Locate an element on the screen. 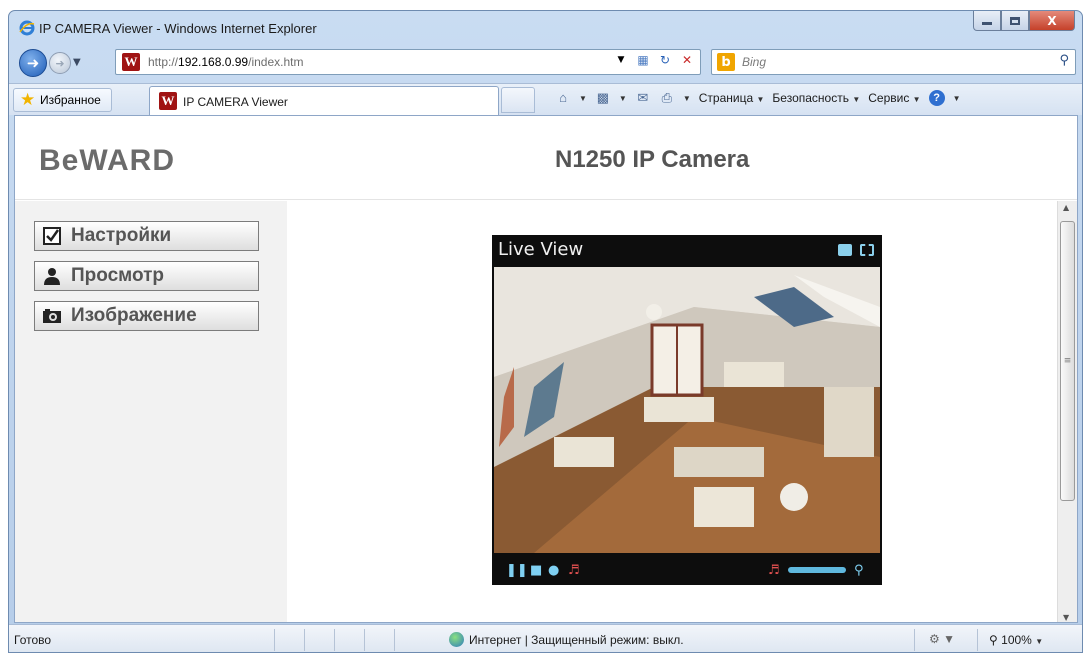 This screenshot has width=1083, height=653. back-button: ➜ is located at coordinates (33, 63).